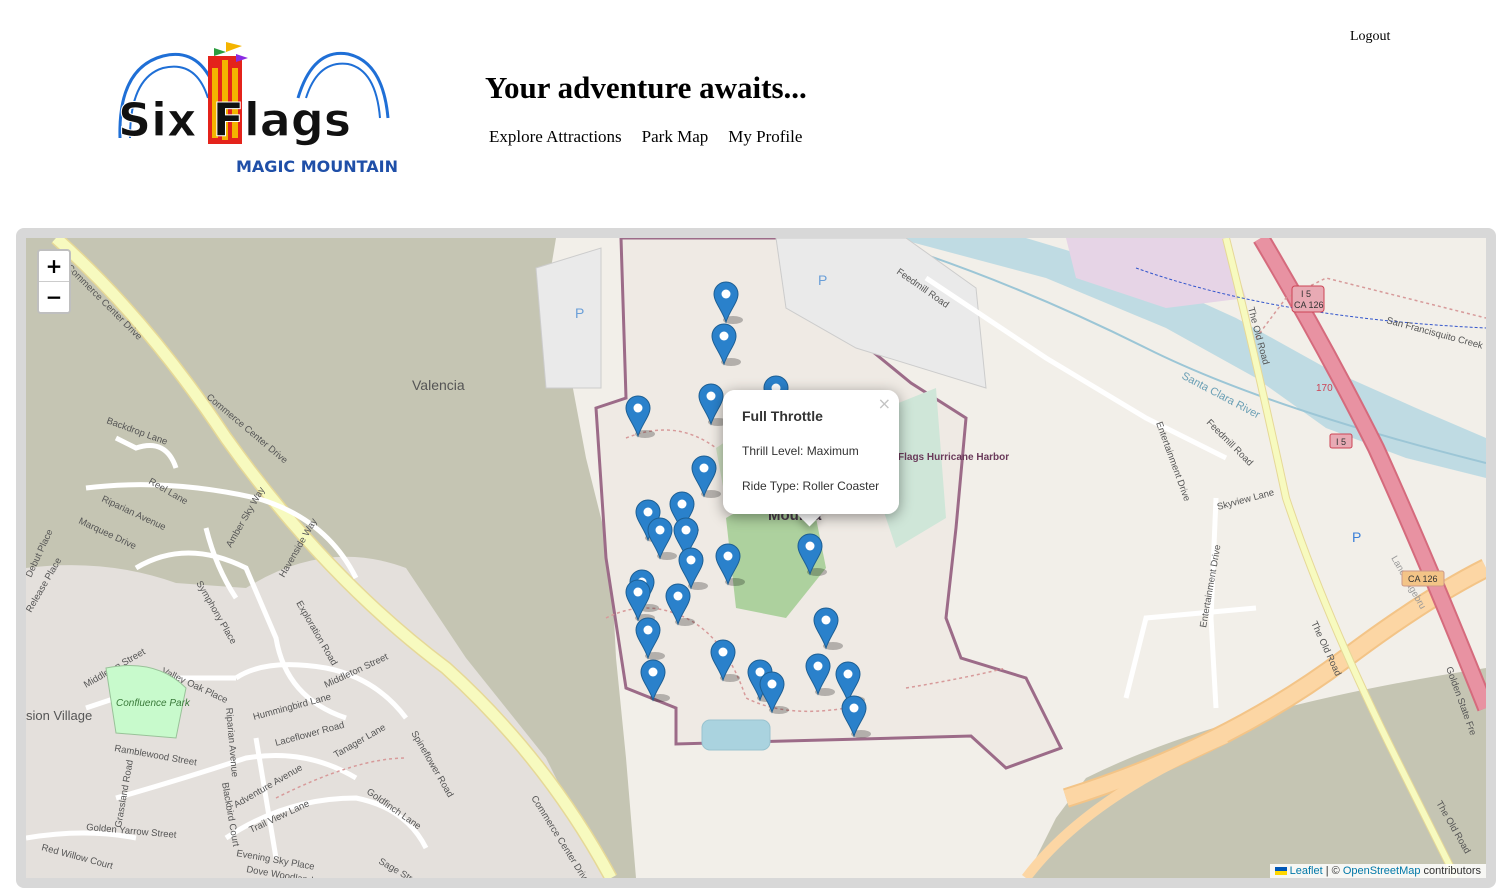  What do you see at coordinates (953, 457) in the screenshot?
I see `svg-text: Flags Hurricane Harbor` at bounding box center [953, 457].